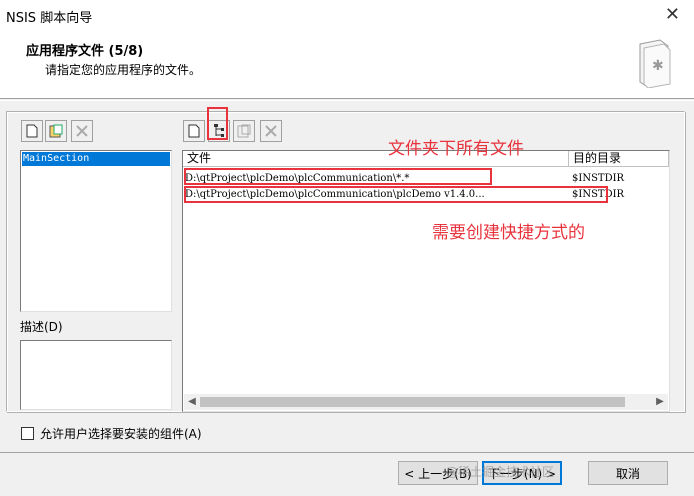 The image size is (694, 496). What do you see at coordinates (41, 327) in the screenshot?
I see `description-label: 描述(D)` at bounding box center [41, 327].